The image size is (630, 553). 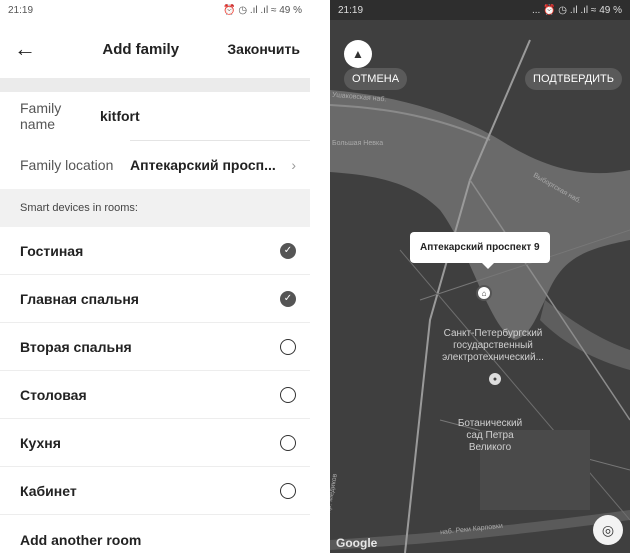 I want to click on confirm-button: ПОДТВЕРДИТЬ, so click(x=573, y=79).